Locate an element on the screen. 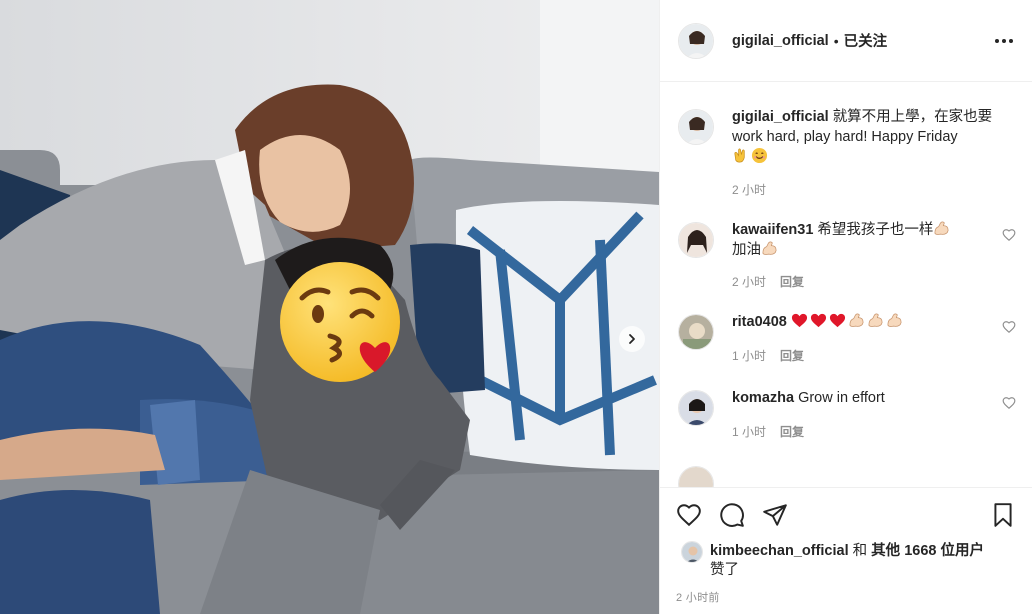  comment-username: rita0408 is located at coordinates (759, 322).